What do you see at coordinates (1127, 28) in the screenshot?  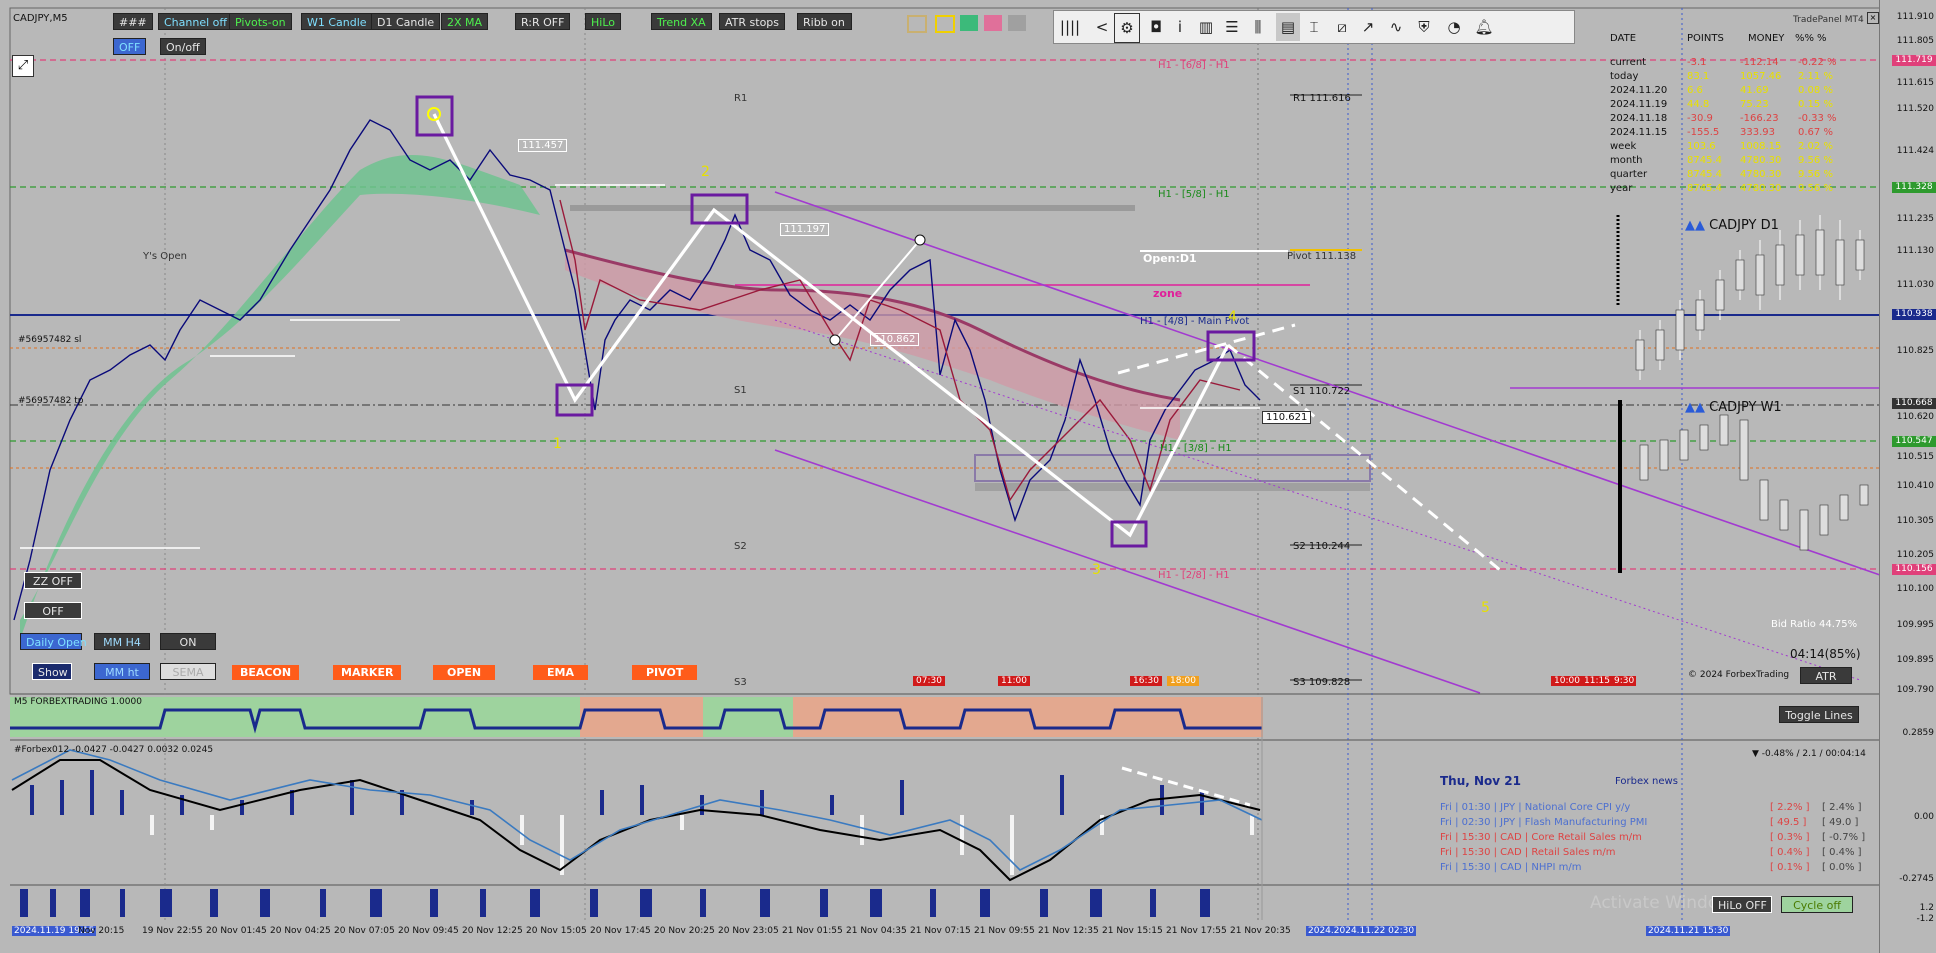 I see `gear-icon: ⚙` at bounding box center [1127, 28].